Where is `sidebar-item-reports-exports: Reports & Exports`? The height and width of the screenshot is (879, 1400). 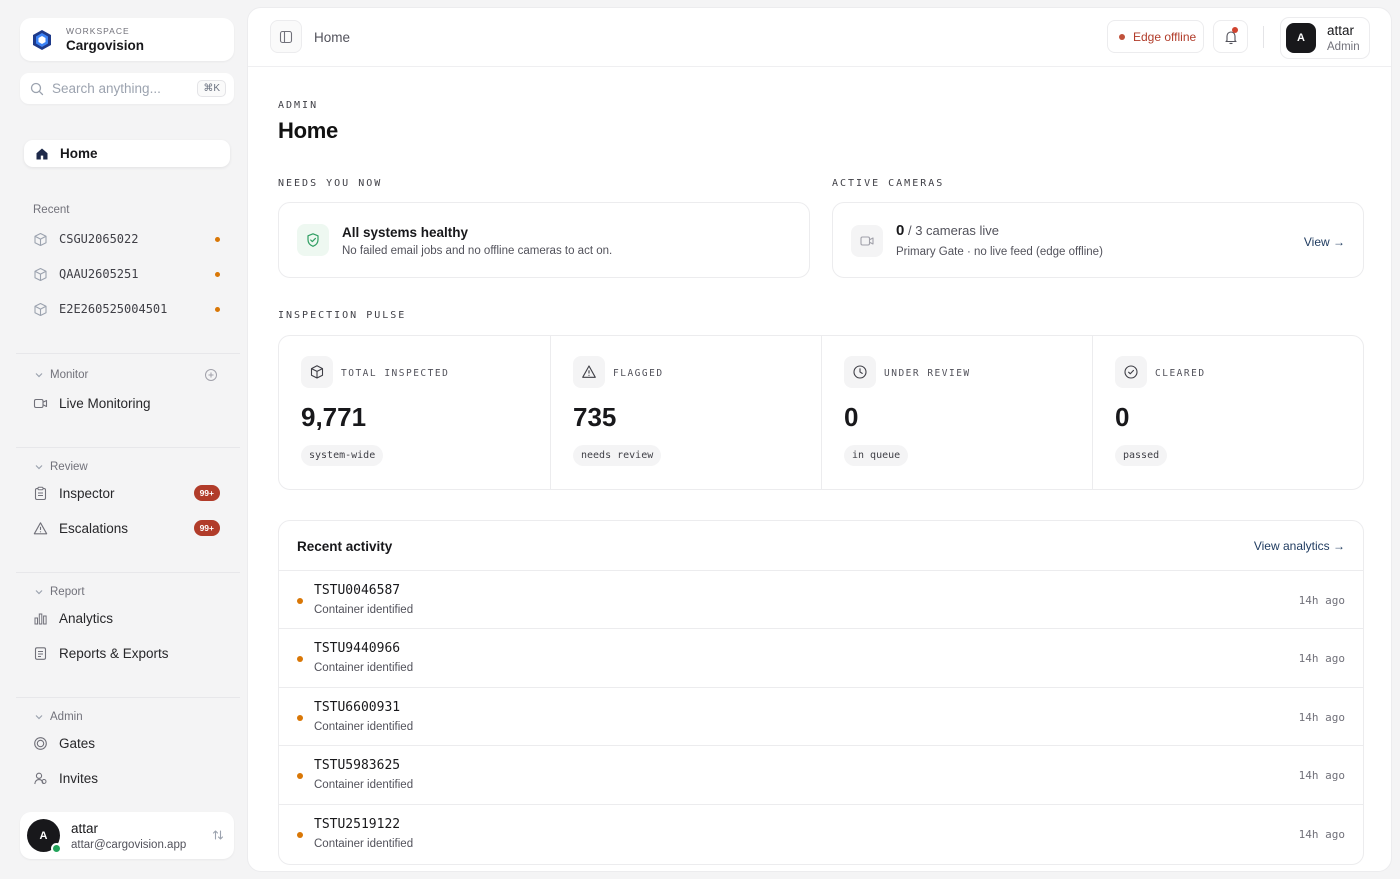
sidebar-item-reports-exports: Reports & Exports is located at coordinates (128, 653).